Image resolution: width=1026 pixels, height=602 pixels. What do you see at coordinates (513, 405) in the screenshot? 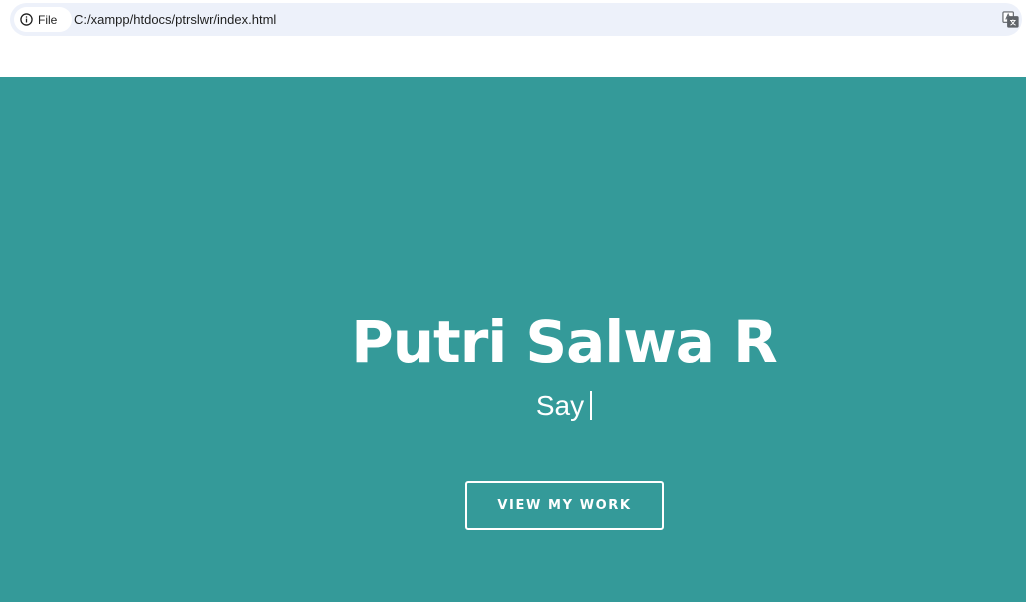
I see `hero-subtitle: Say` at bounding box center [513, 405].